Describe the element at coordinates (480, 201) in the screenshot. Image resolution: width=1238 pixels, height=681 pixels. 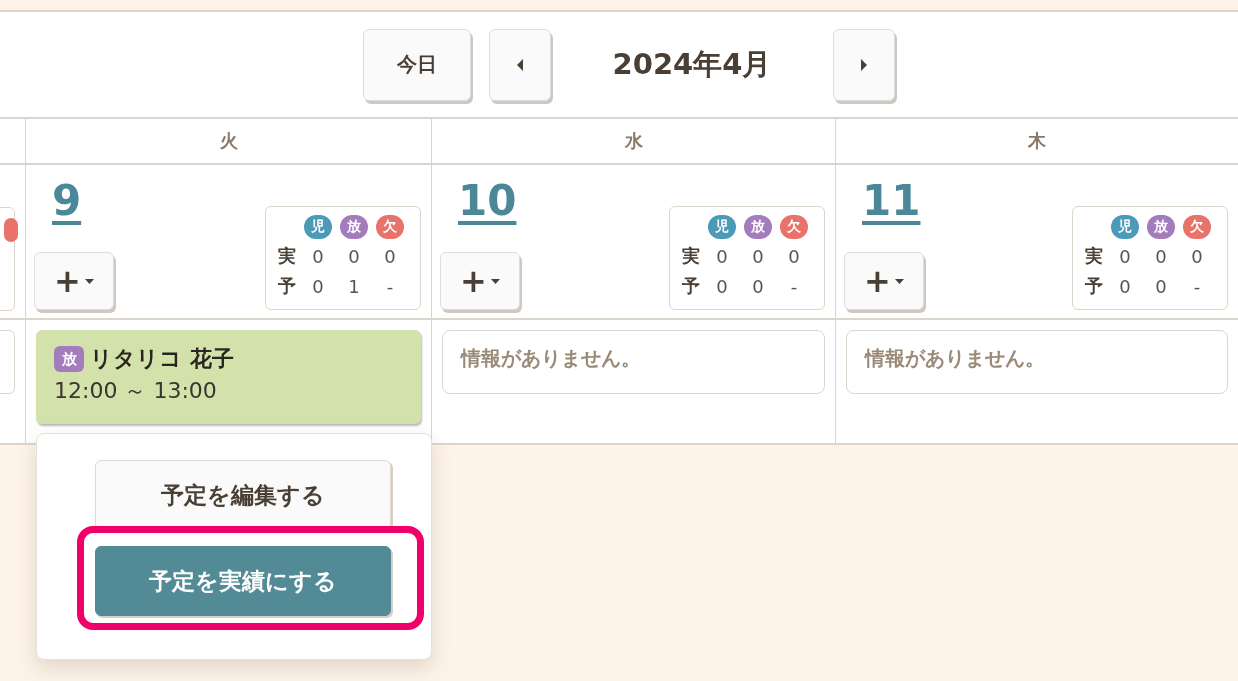
I see `date-link: 10` at that location.